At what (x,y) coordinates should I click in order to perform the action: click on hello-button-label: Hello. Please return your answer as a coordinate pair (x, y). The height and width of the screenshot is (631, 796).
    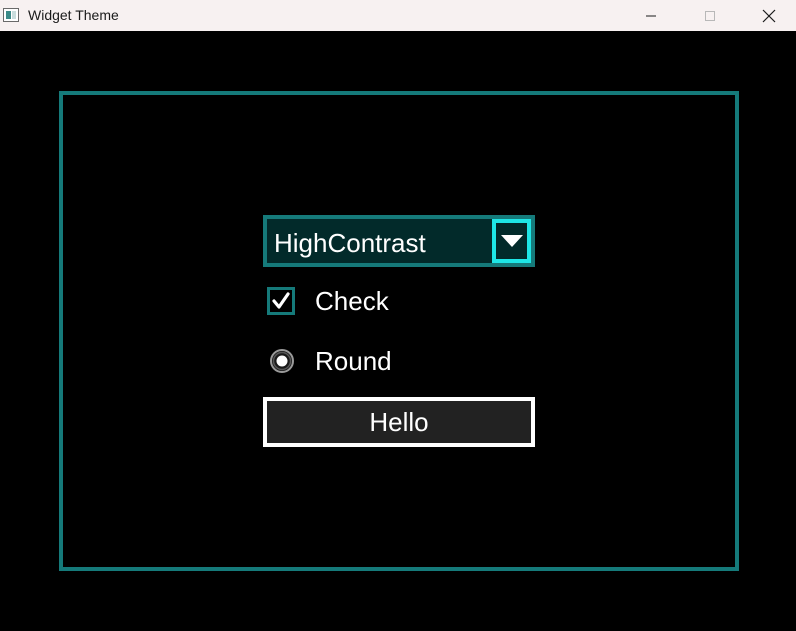
    Looking at the image, I should click on (399, 421).